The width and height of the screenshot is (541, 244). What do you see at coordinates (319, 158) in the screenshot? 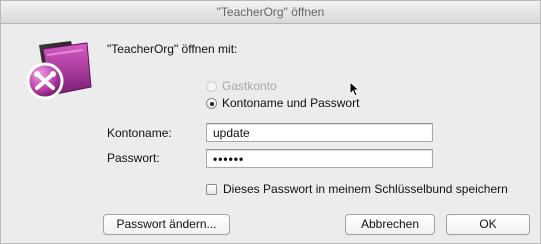
I see `password-field: ••••••` at bounding box center [319, 158].